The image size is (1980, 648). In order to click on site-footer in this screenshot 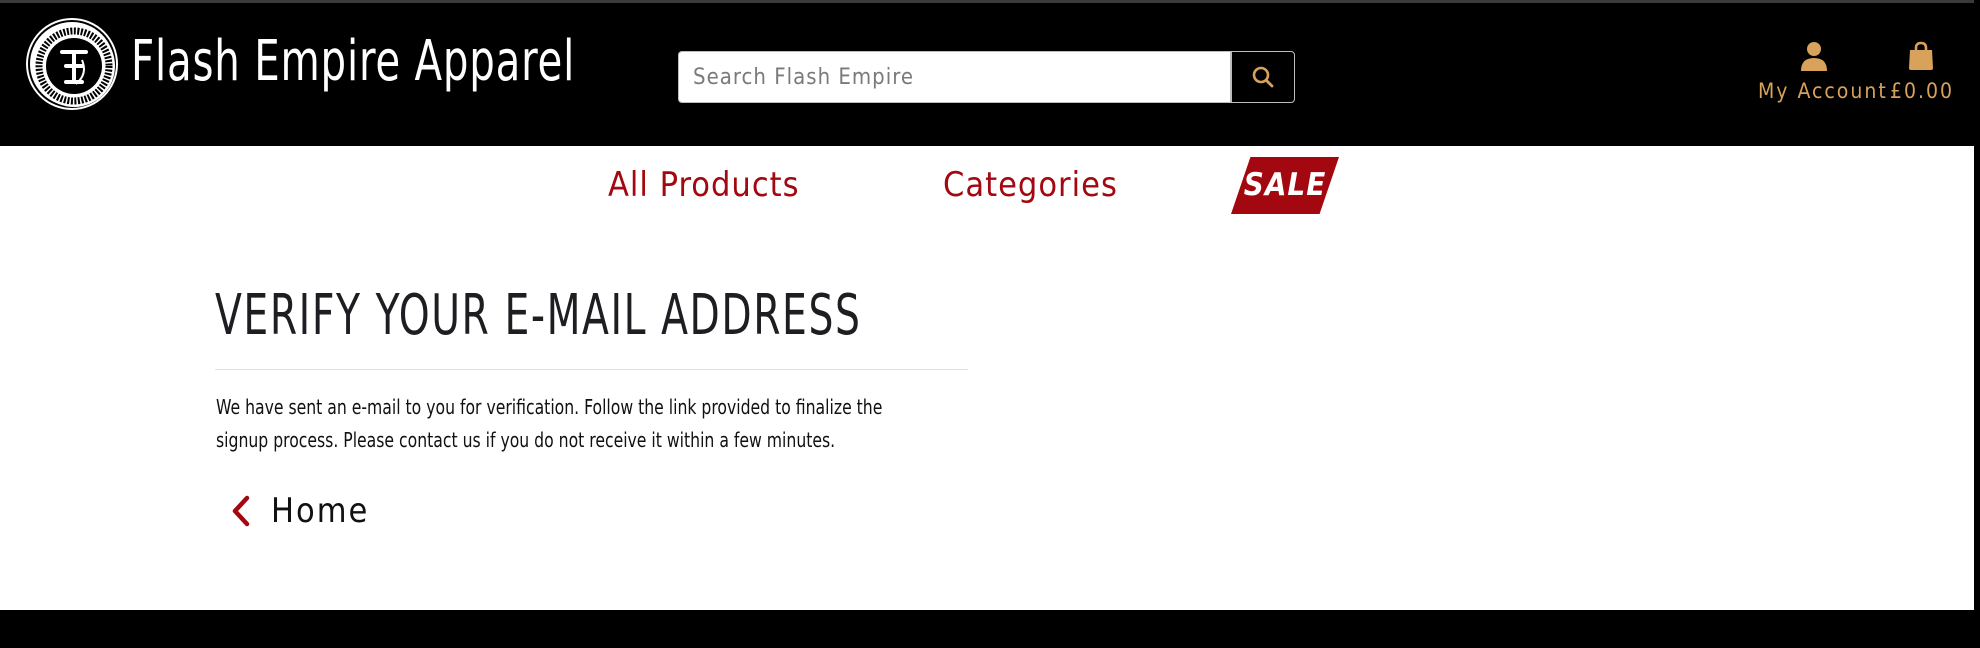, I will do `click(990, 629)`.